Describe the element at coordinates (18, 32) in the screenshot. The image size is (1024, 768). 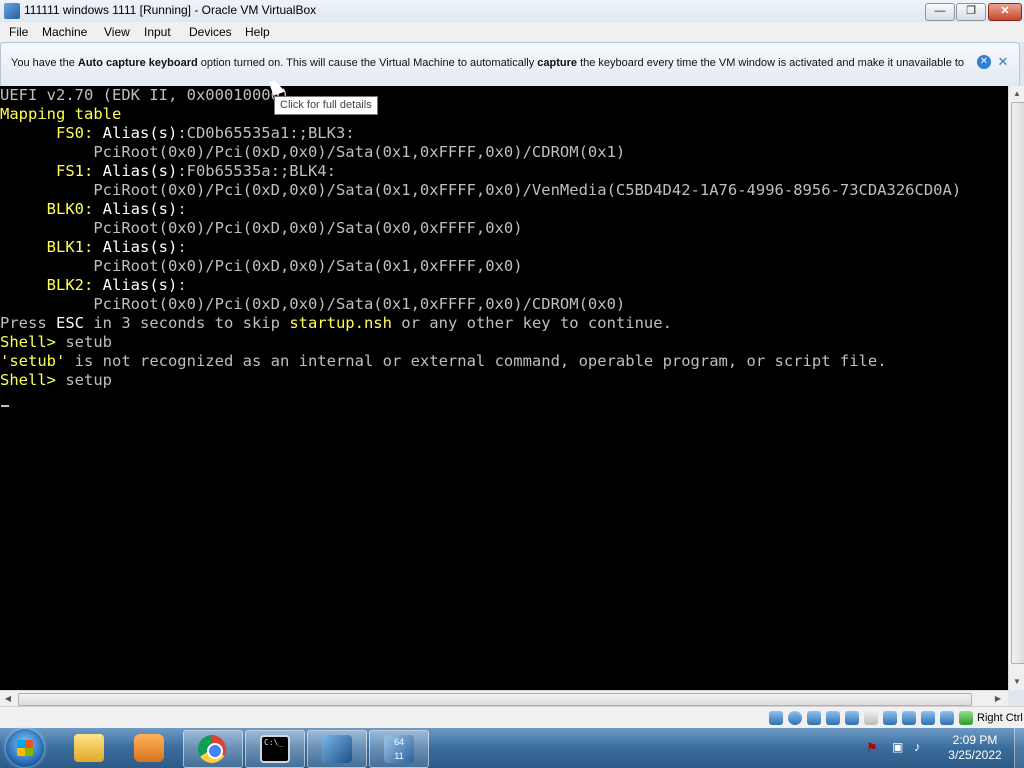
I see `menu-file: File` at that location.